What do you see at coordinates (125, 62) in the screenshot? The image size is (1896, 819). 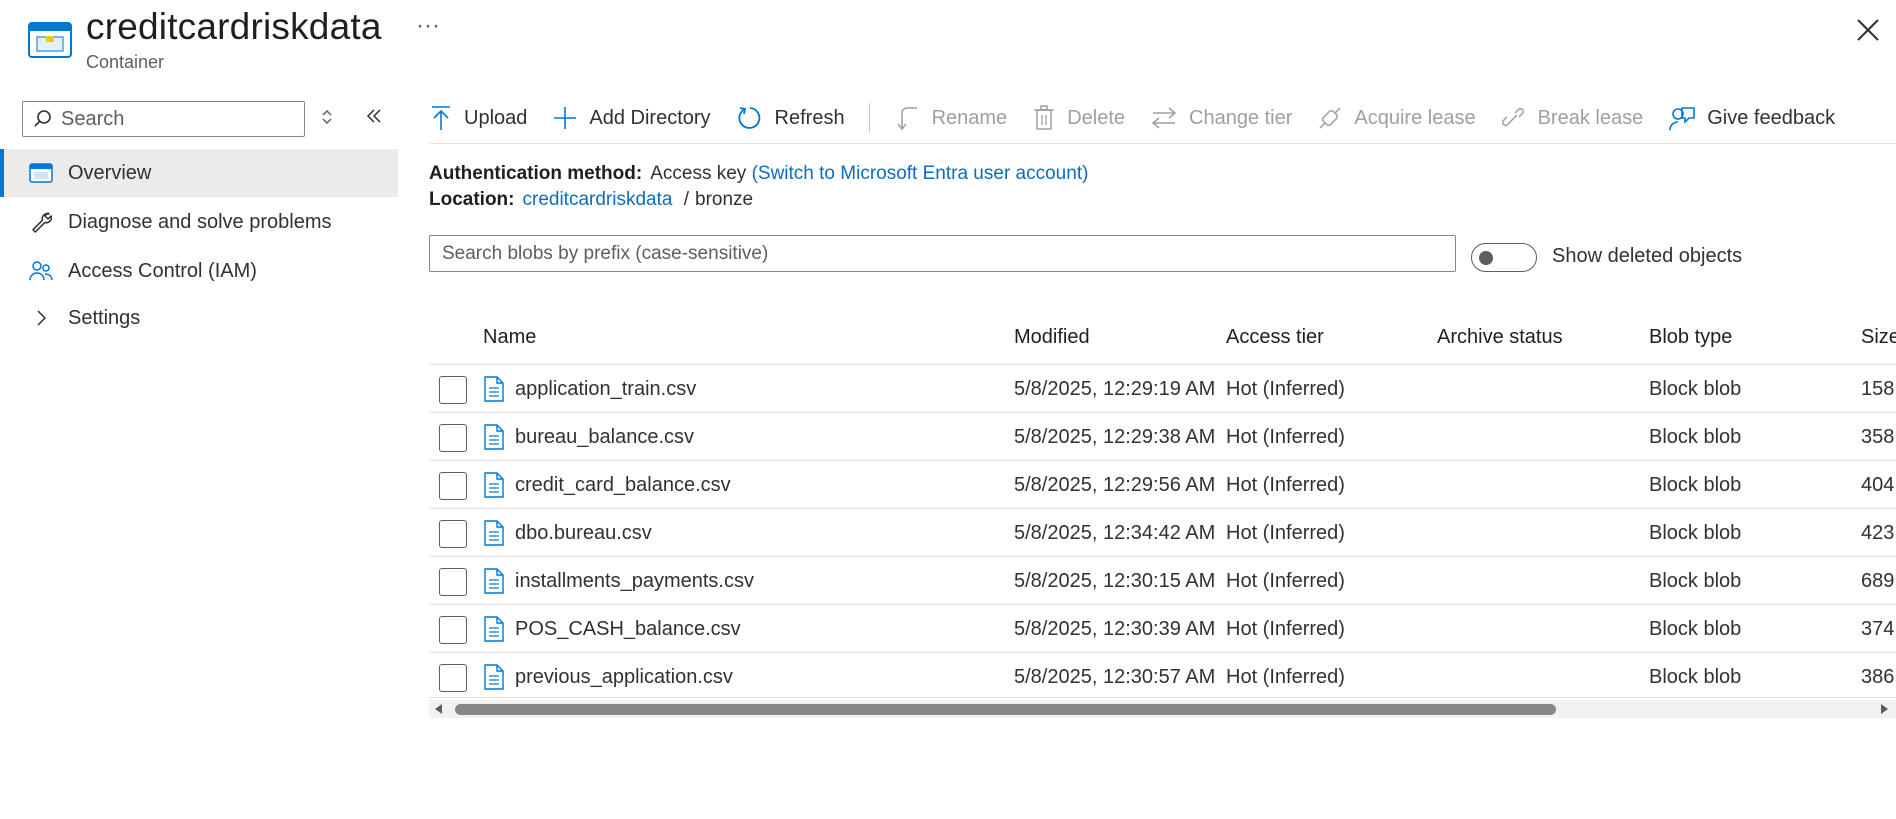 I see `page-subtitle: Container` at bounding box center [125, 62].